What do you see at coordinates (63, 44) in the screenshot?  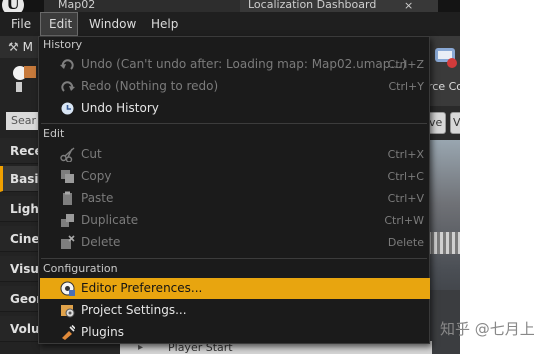 I see `section-history-header: History` at bounding box center [63, 44].